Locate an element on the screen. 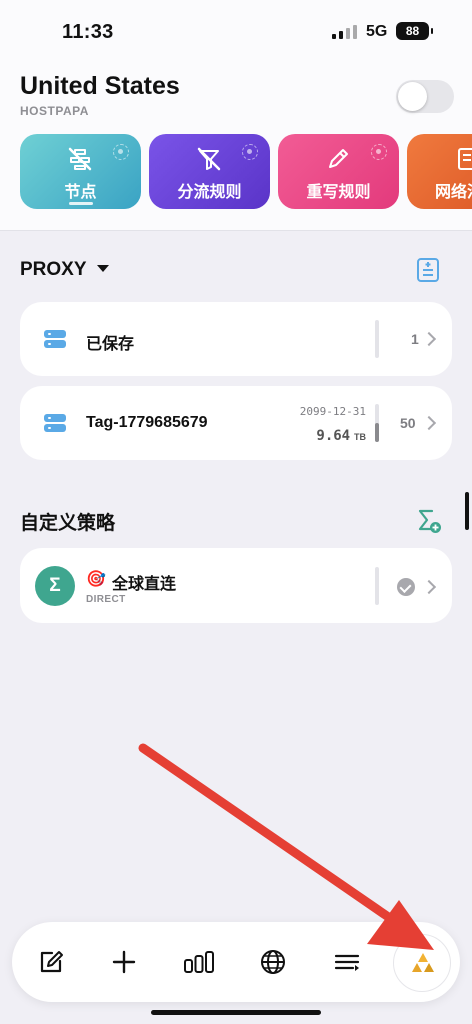 This screenshot has height=1024, width=472. tile-label: 节点 is located at coordinates (80, 192).